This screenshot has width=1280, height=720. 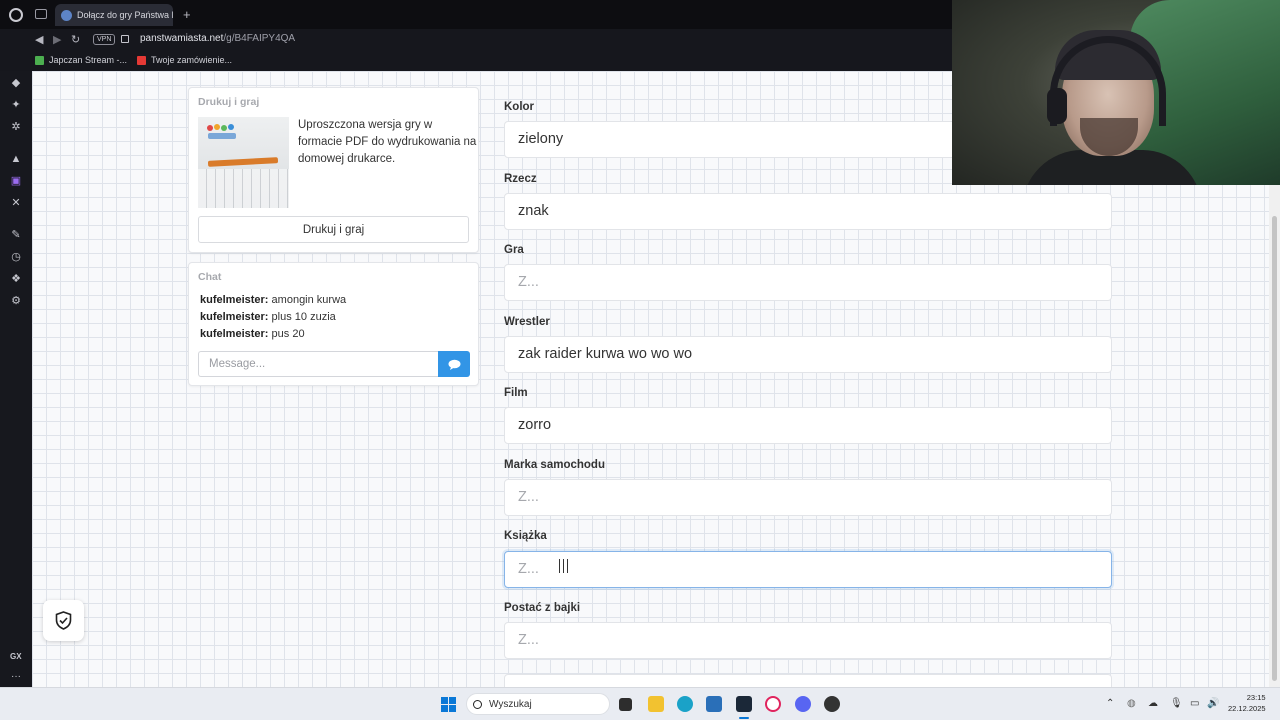 What do you see at coordinates (16, 656) in the screenshot?
I see `gx-icon: GX` at bounding box center [16, 656].